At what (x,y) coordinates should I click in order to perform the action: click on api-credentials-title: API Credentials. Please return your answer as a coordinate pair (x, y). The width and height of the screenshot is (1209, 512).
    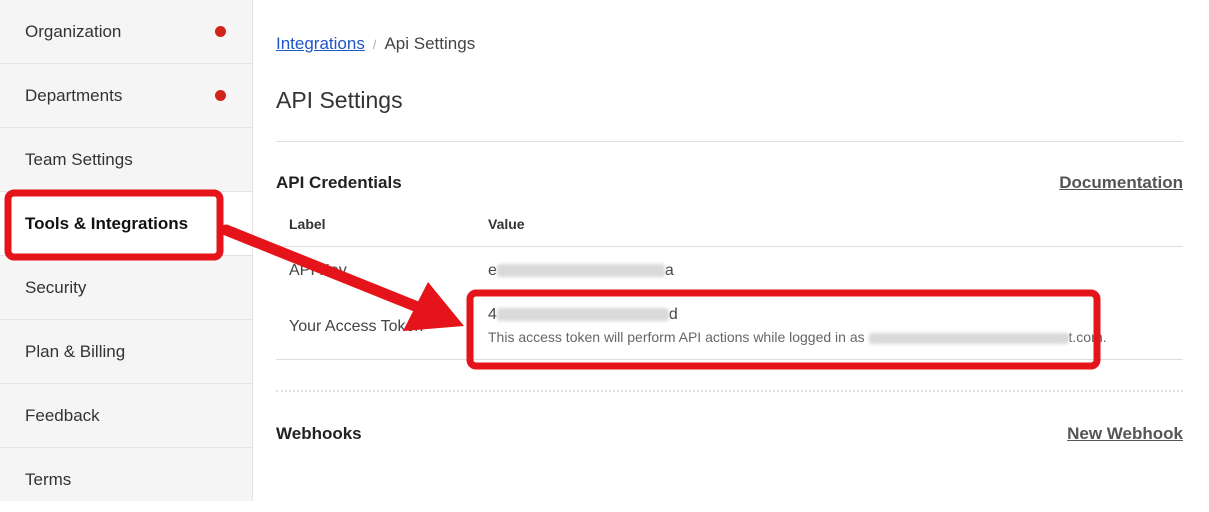
    Looking at the image, I should click on (339, 182).